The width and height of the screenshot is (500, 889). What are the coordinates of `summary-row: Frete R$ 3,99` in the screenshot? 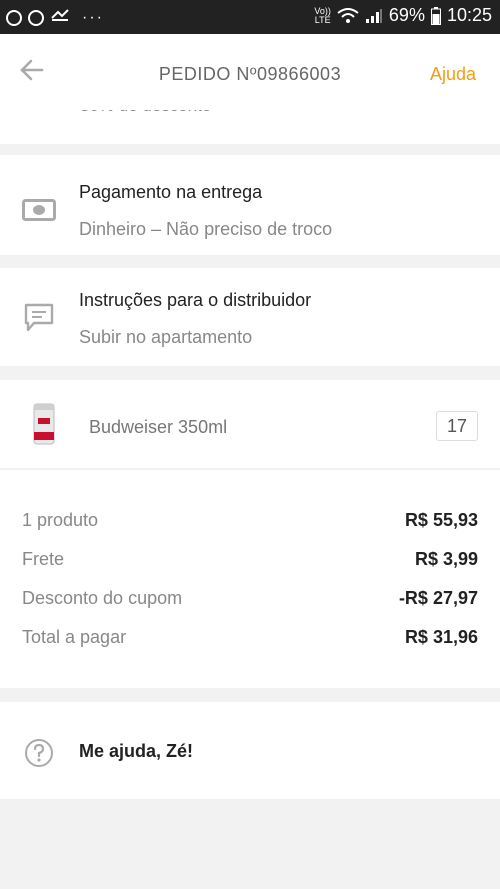 It's located at (250, 562).